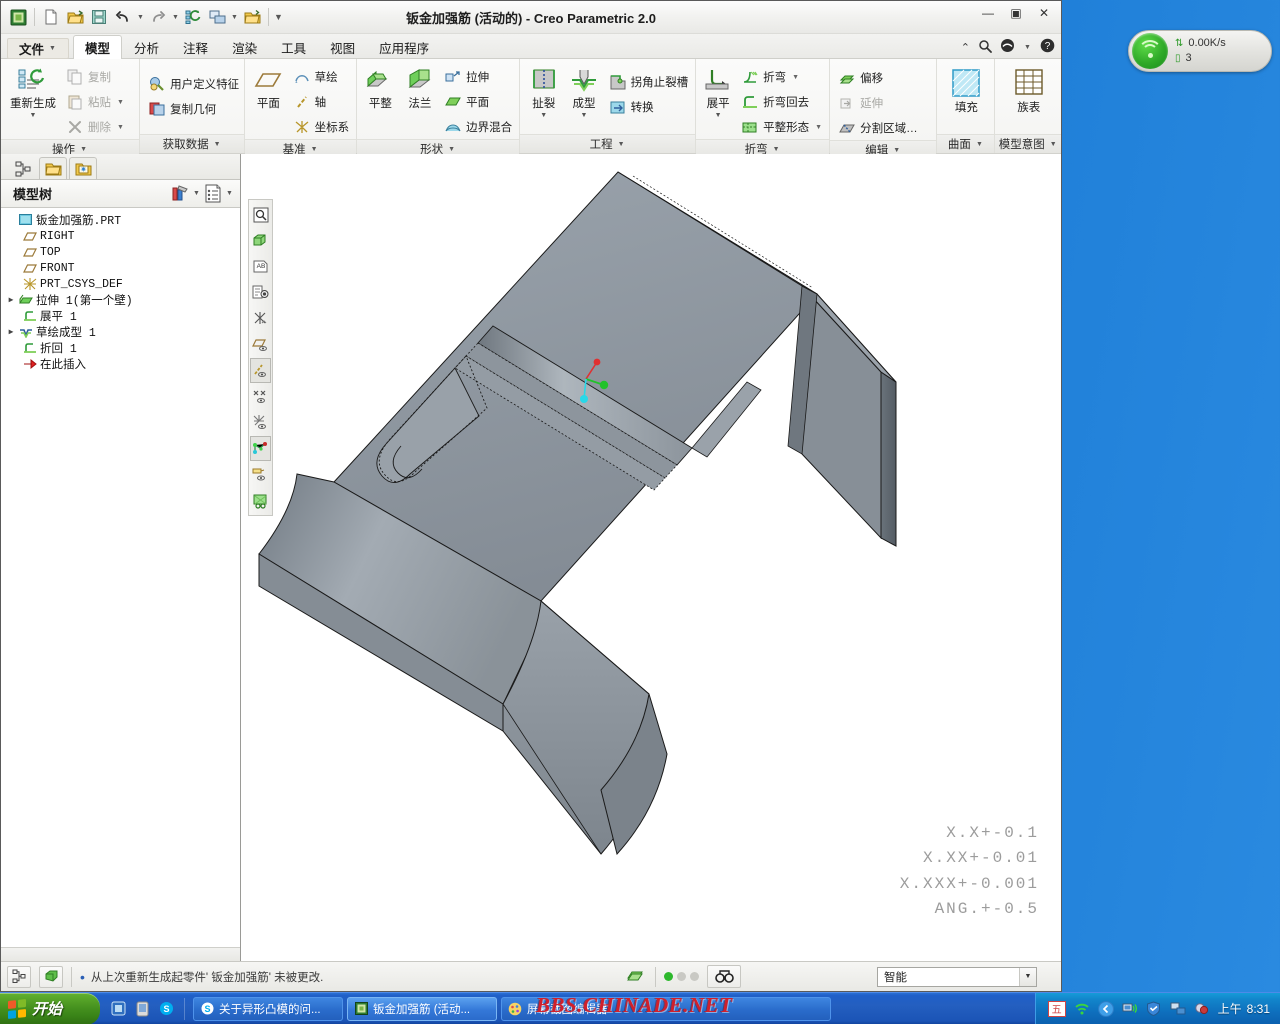 This screenshot has width=1280, height=1024. Describe the element at coordinates (1029, 89) in the screenshot. I see `family-table-button: 族表` at that location.